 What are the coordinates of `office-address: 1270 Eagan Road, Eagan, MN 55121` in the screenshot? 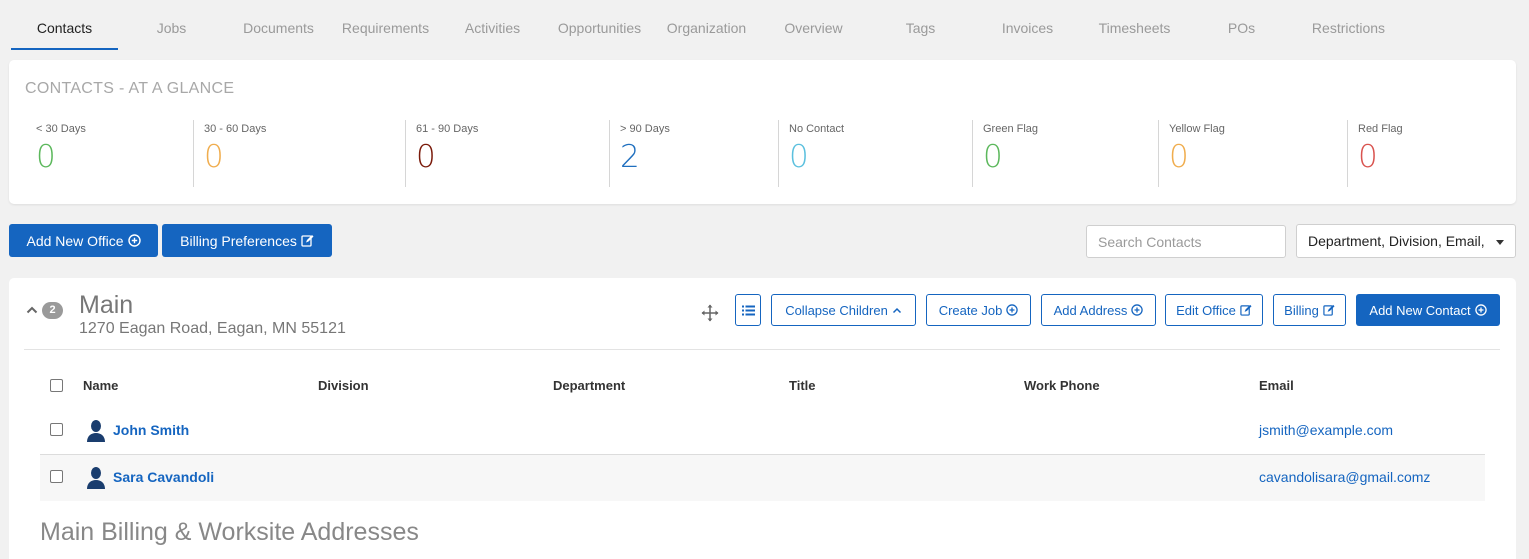 It's located at (212, 328).